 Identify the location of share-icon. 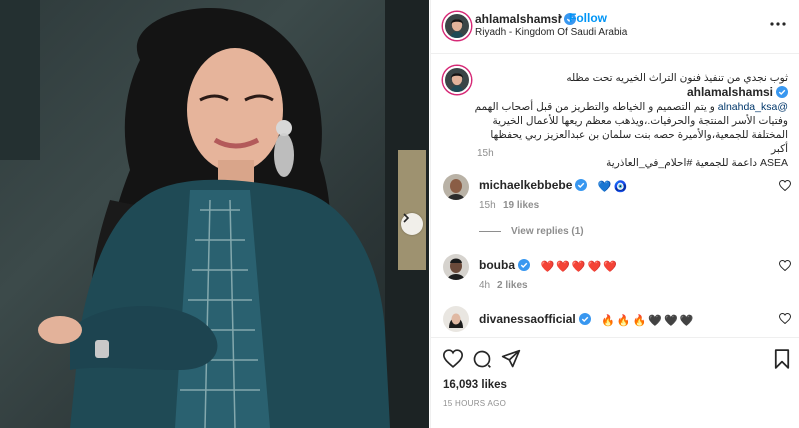
(511, 359).